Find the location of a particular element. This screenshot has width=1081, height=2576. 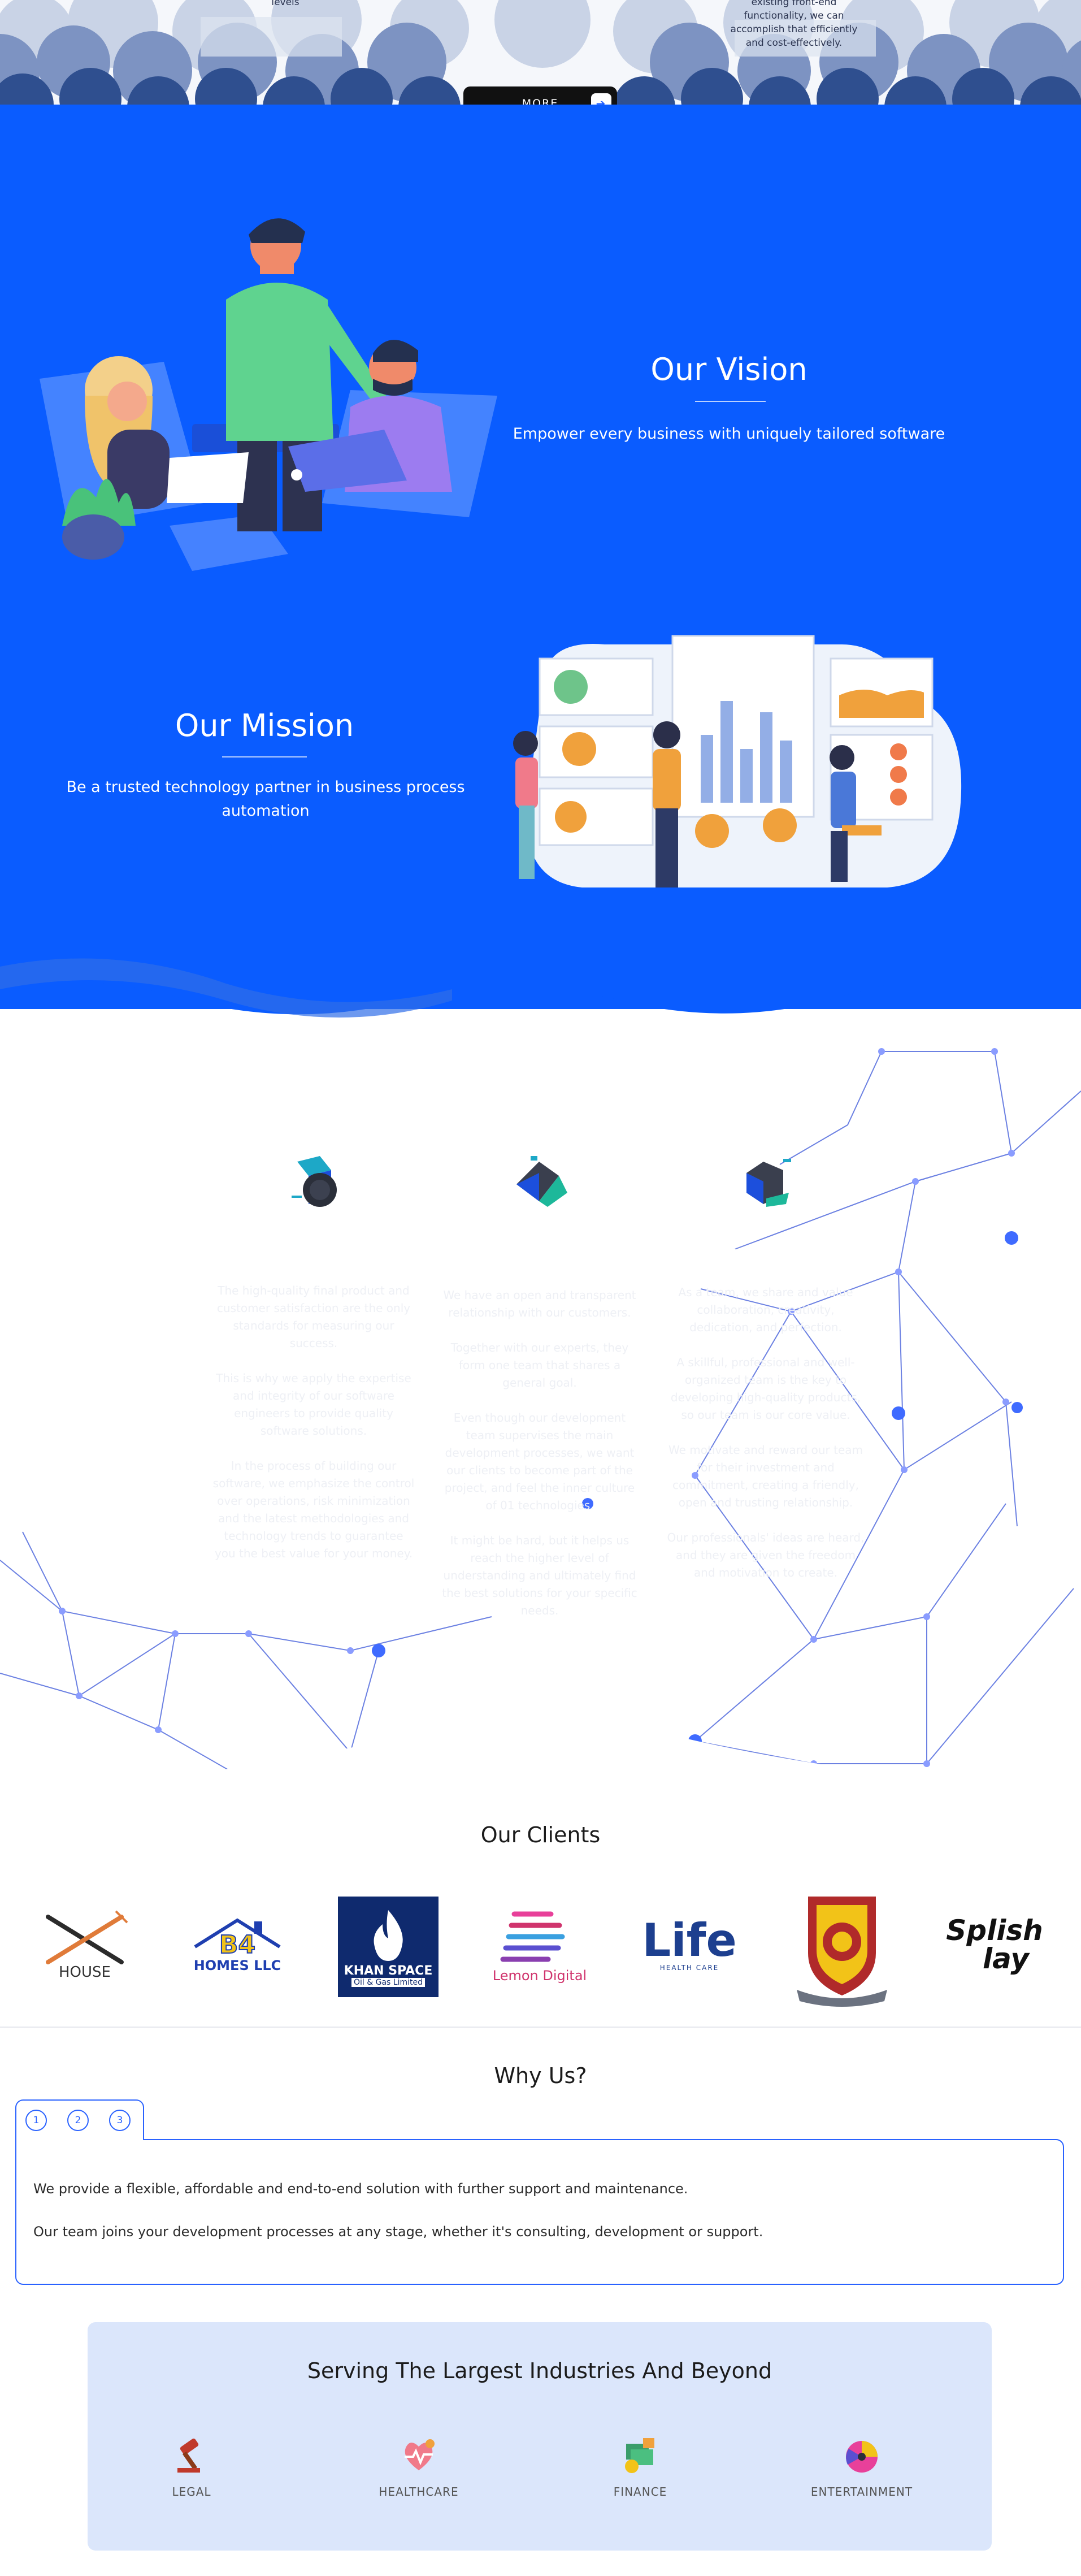

entertainment-icon is located at coordinates (862, 2457).